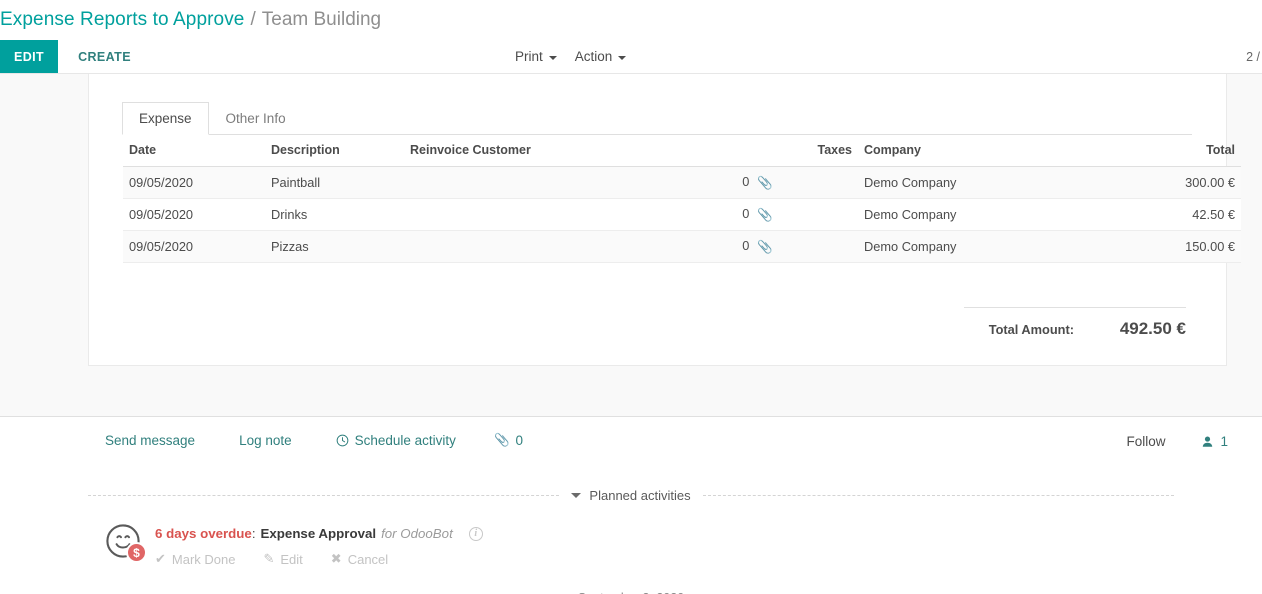  Describe the element at coordinates (576, 495) in the screenshot. I see `caret-down-icon` at that location.